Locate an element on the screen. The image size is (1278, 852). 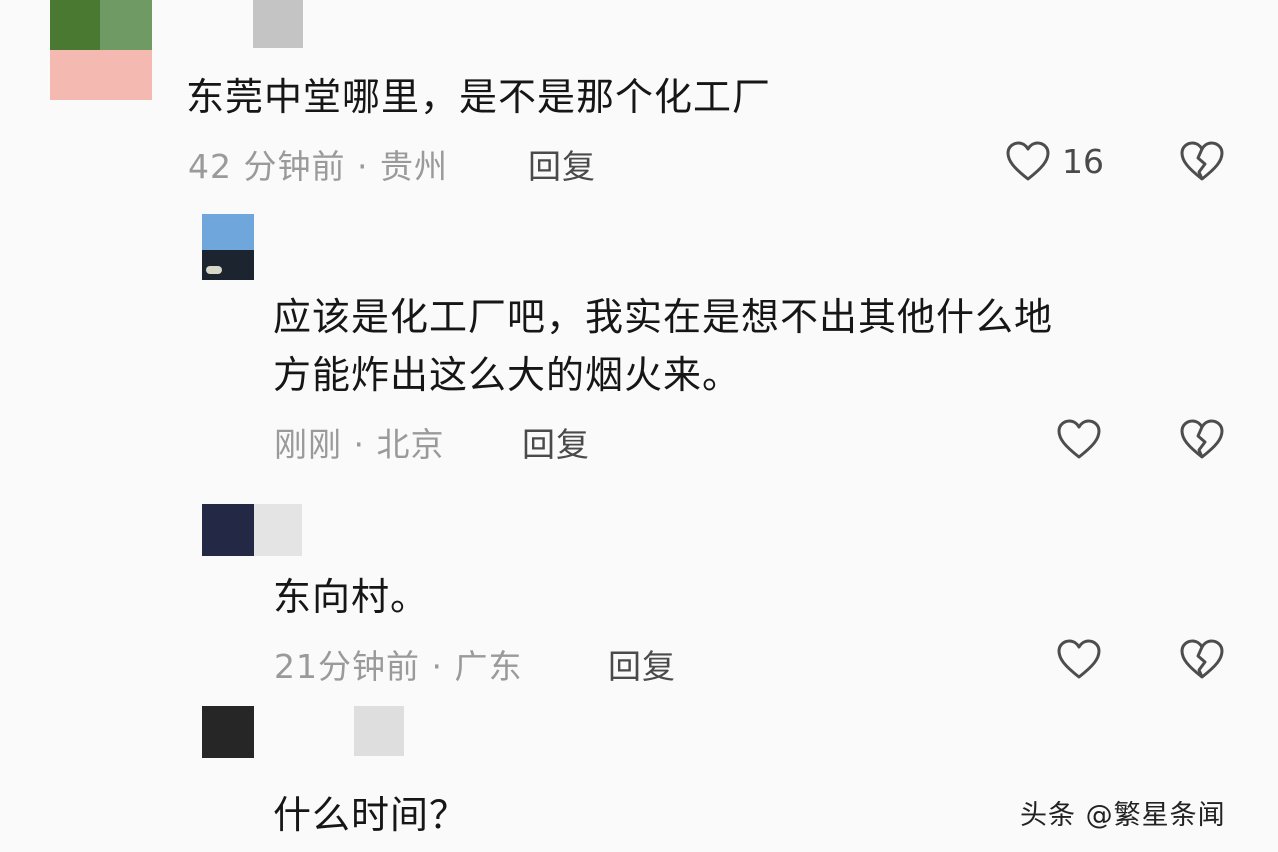
comment-meta: 21分钟前 · 广东 is located at coordinates (398, 664).